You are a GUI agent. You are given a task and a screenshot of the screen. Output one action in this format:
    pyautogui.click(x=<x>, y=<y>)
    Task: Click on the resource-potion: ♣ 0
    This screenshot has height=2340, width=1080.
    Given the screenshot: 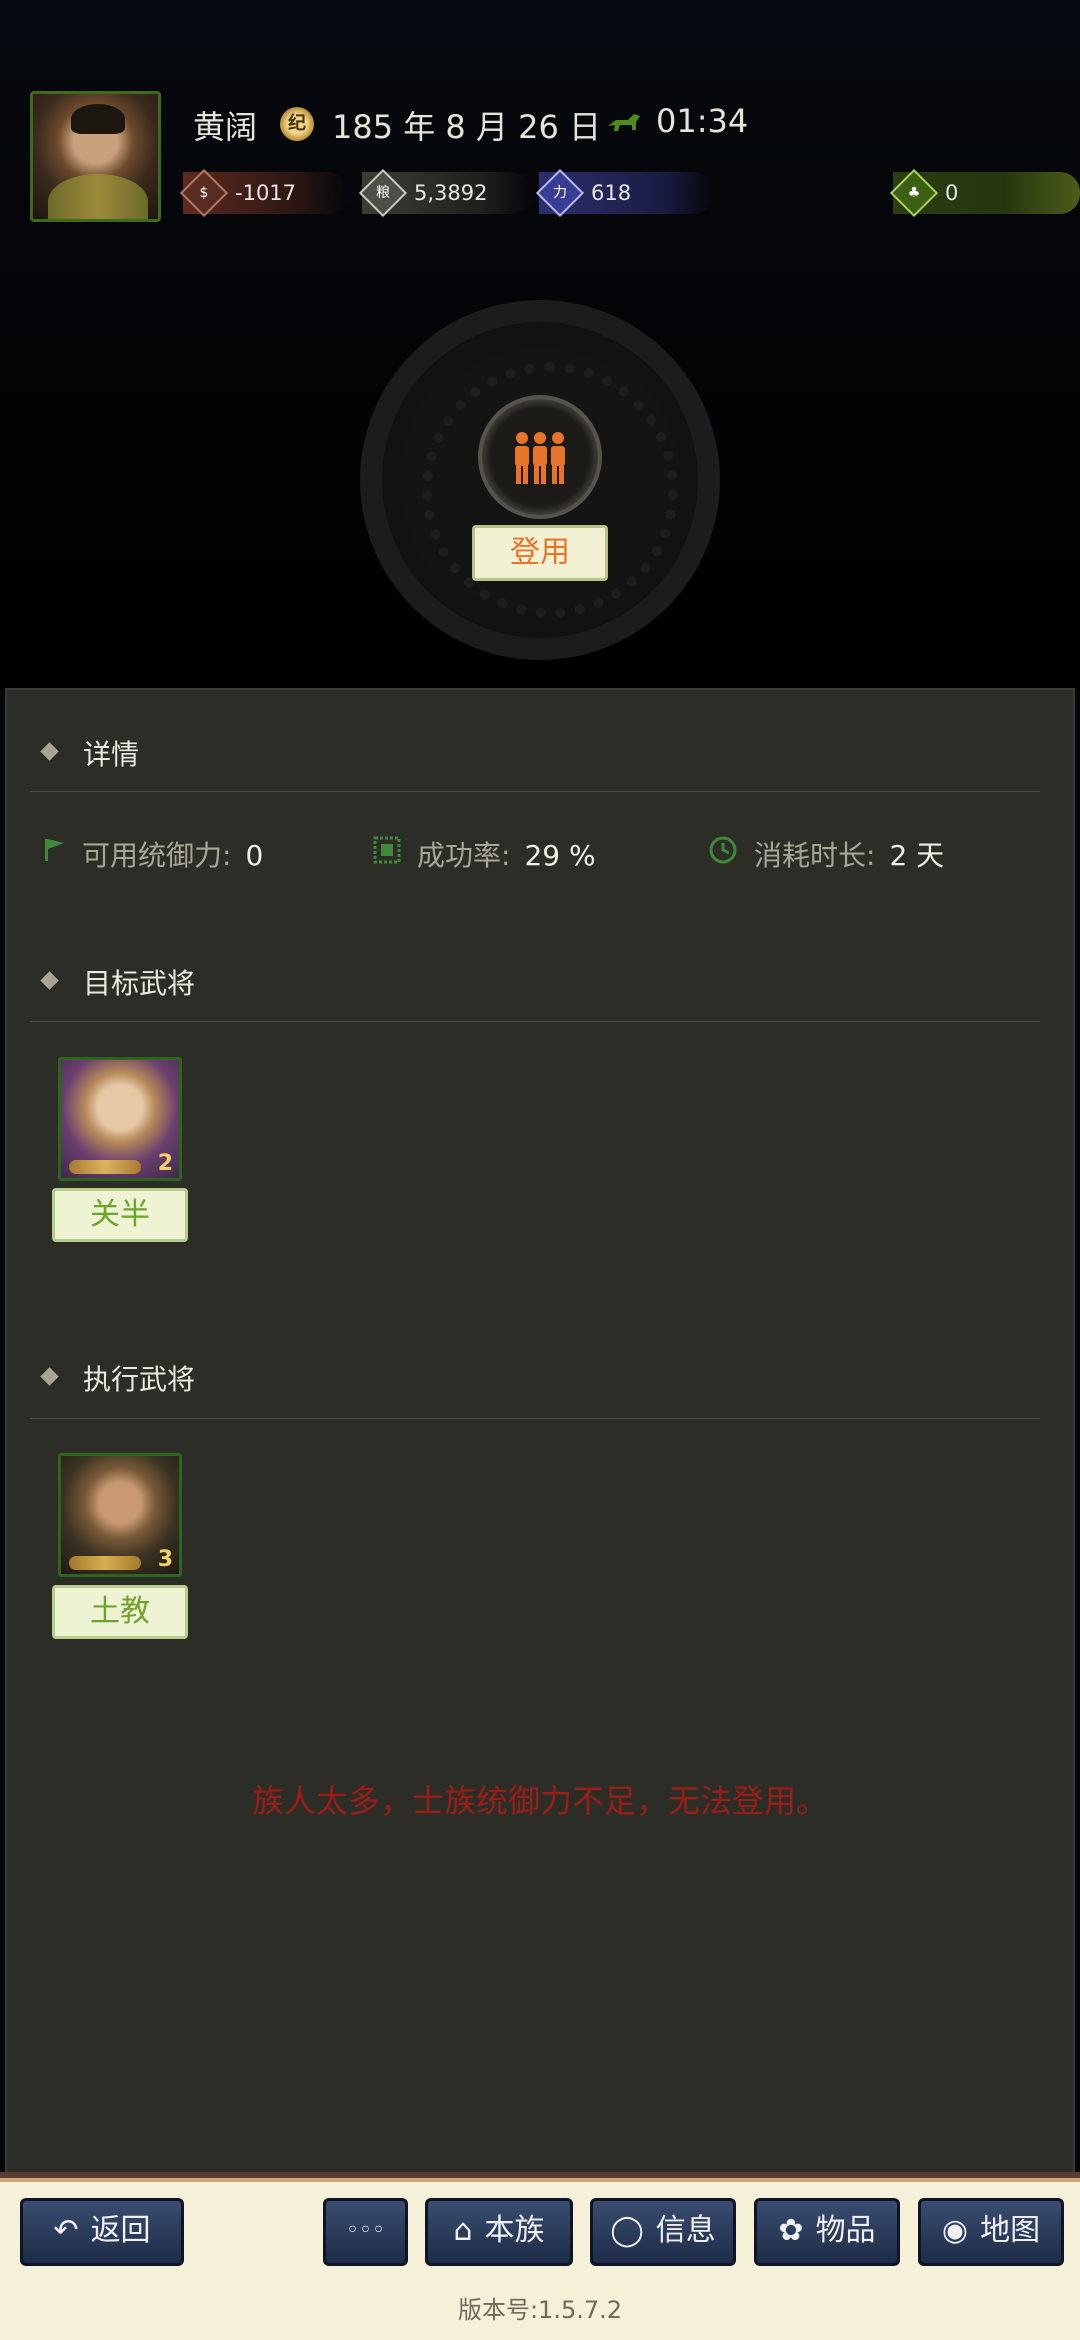 What is the action you would take?
    pyautogui.click(x=984, y=193)
    